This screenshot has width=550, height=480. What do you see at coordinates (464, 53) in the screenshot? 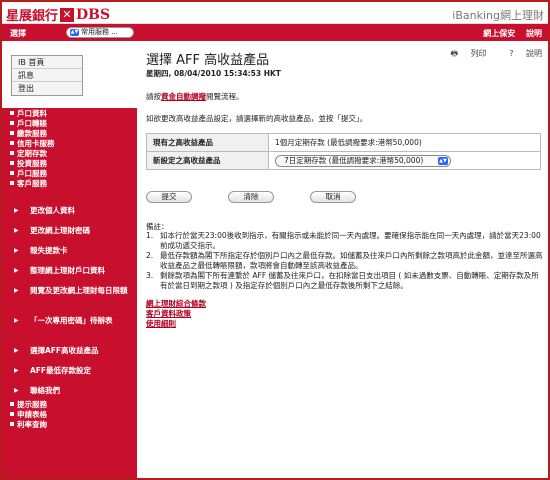
I see `print-button: 🖶 列印` at bounding box center [464, 53].